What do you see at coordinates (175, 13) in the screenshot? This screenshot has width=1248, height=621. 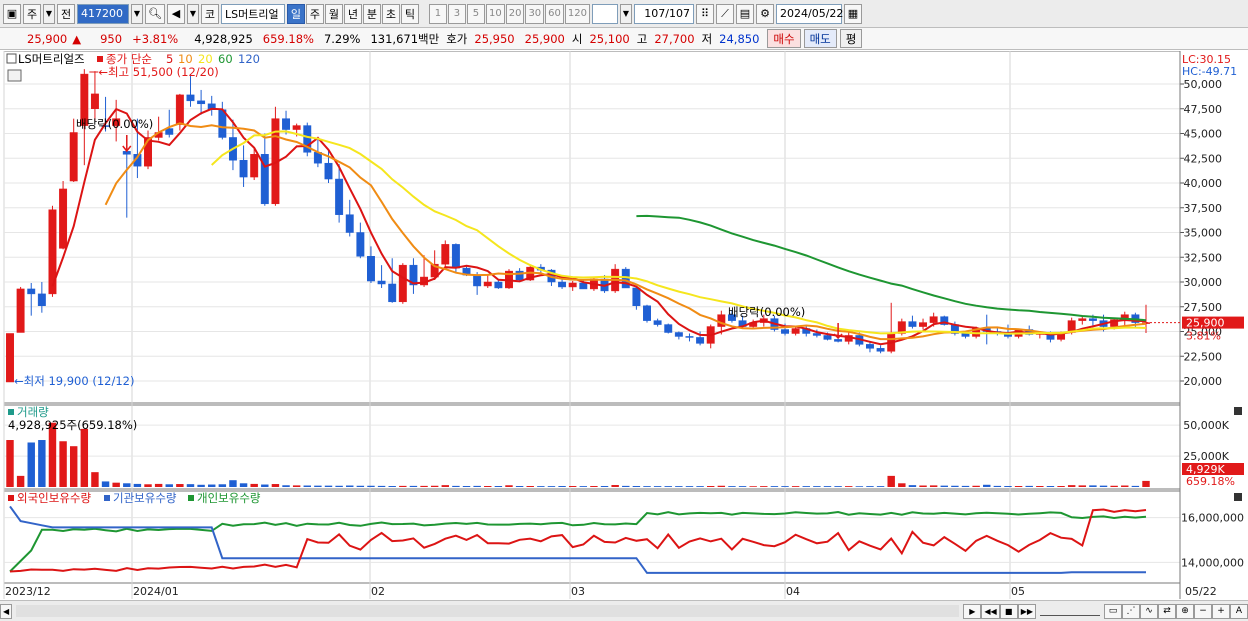 I see `speaker-icon: ◀` at bounding box center [175, 13].